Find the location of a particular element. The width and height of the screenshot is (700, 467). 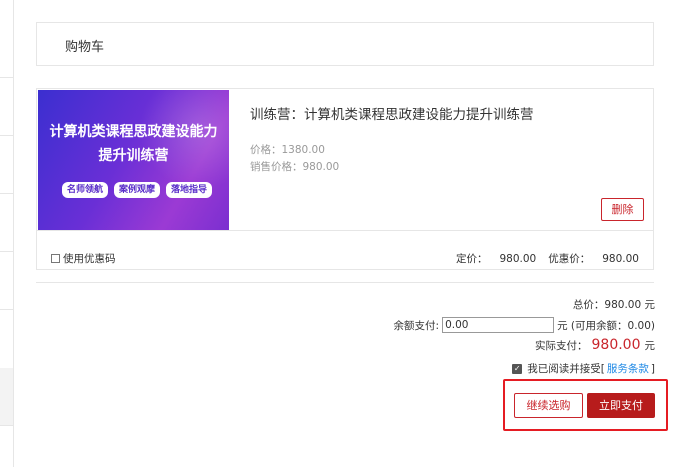

coupon-checkbox is located at coordinates (55, 258).